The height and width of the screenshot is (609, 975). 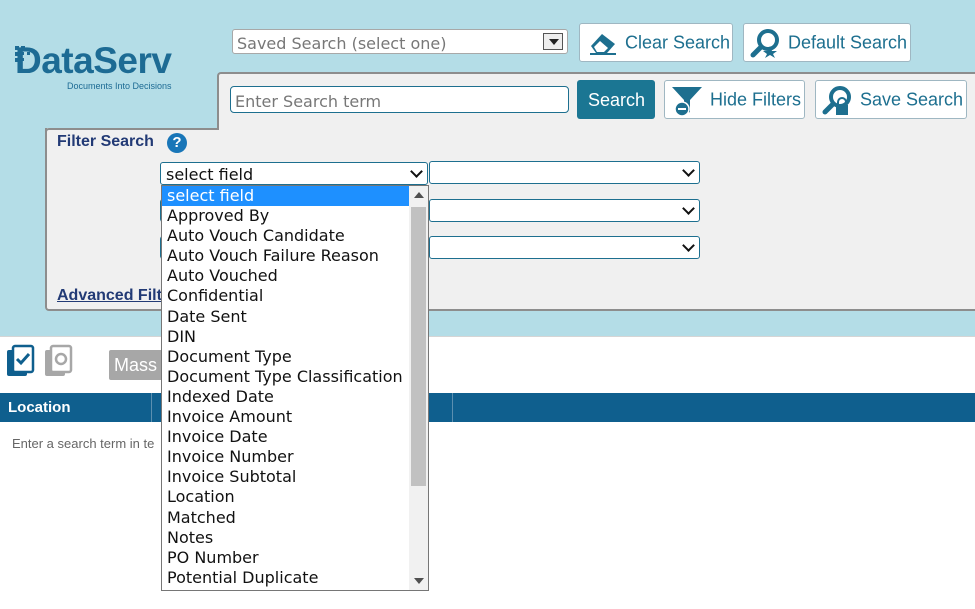 I want to click on field-option: Notes, so click(x=285, y=538).